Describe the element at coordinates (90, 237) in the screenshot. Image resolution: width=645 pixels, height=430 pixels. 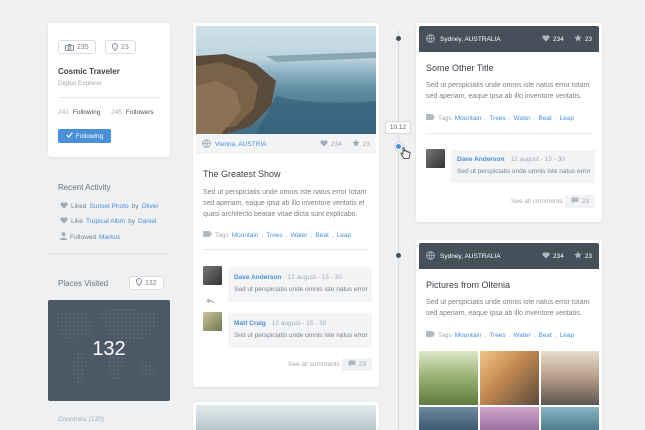
I see `activity-item-3: Followed Markus` at that location.